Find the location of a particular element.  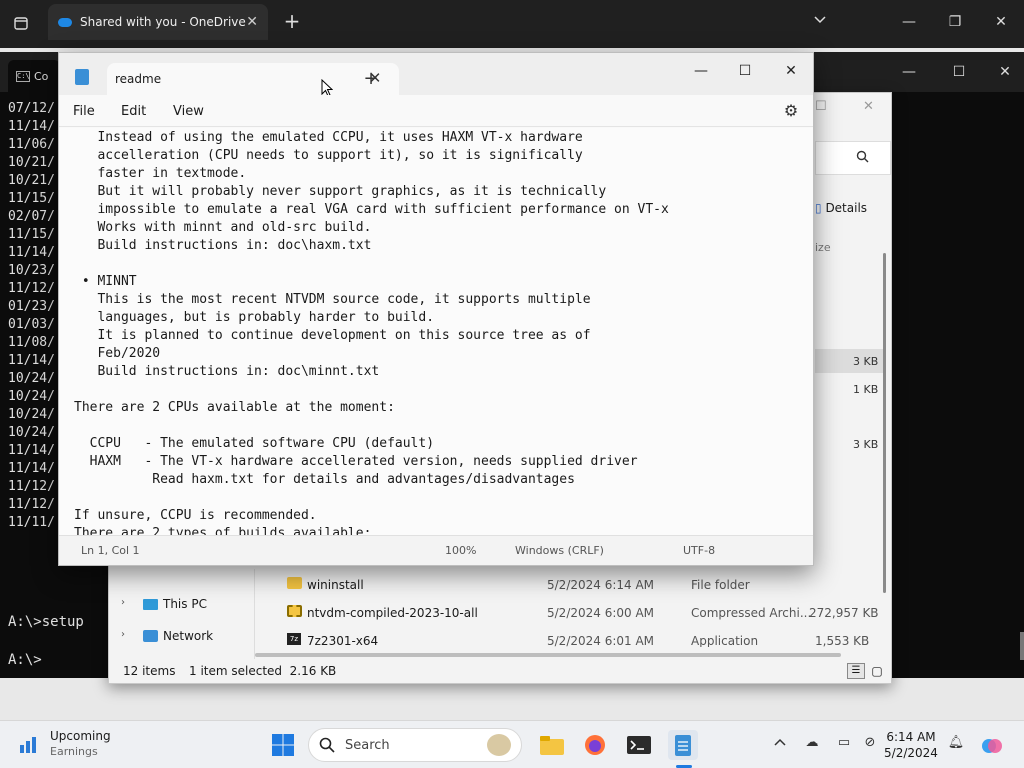

console-line: 11/08/ is located at coordinates (31, 342).